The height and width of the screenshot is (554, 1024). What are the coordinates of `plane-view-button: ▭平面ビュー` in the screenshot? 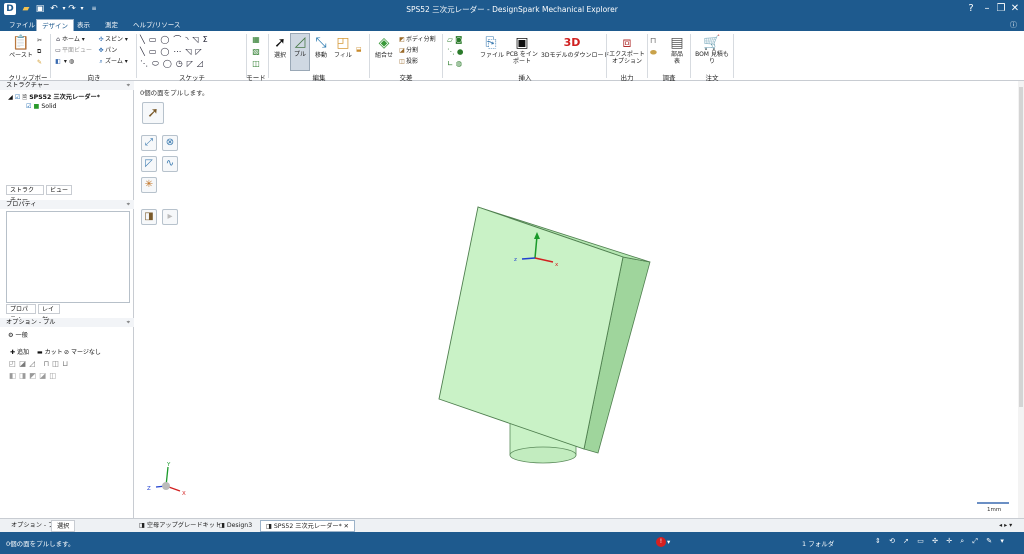 It's located at (73, 50).